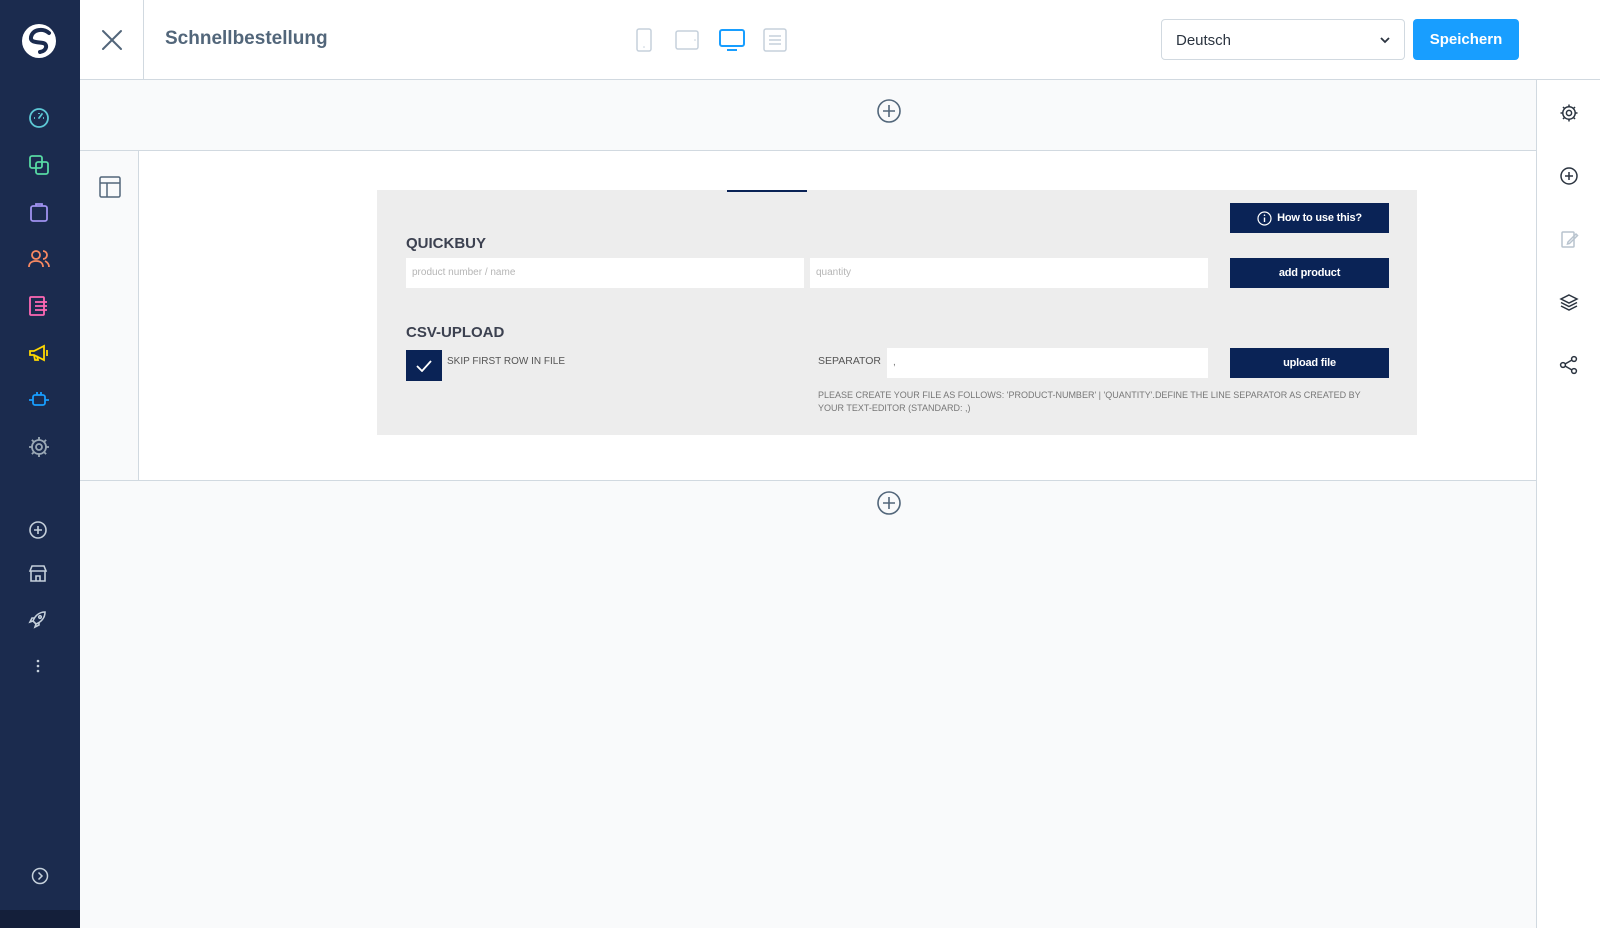  I want to click on edit-block-button, so click(1569, 239).